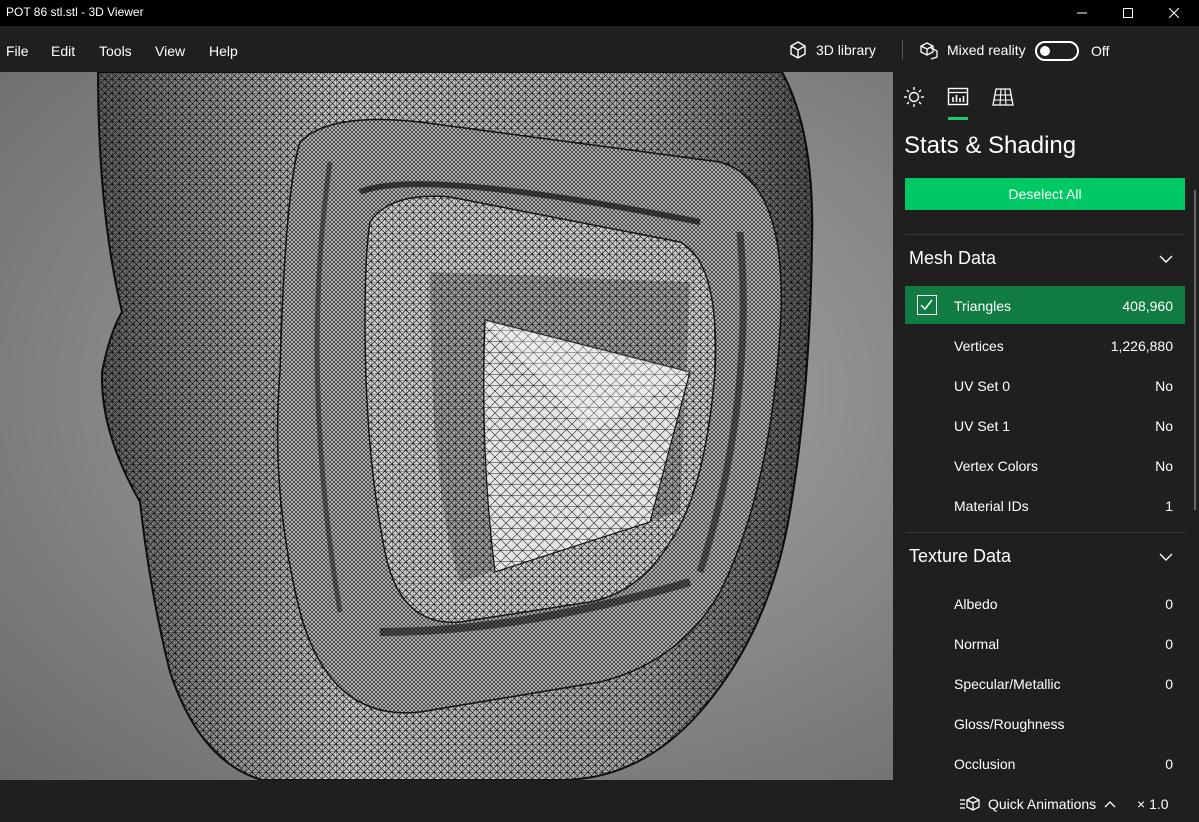 The width and height of the screenshot is (1199, 822). Describe the element at coordinates (1045, 643) in the screenshot. I see `texture-row-normal: Normal 0` at that location.